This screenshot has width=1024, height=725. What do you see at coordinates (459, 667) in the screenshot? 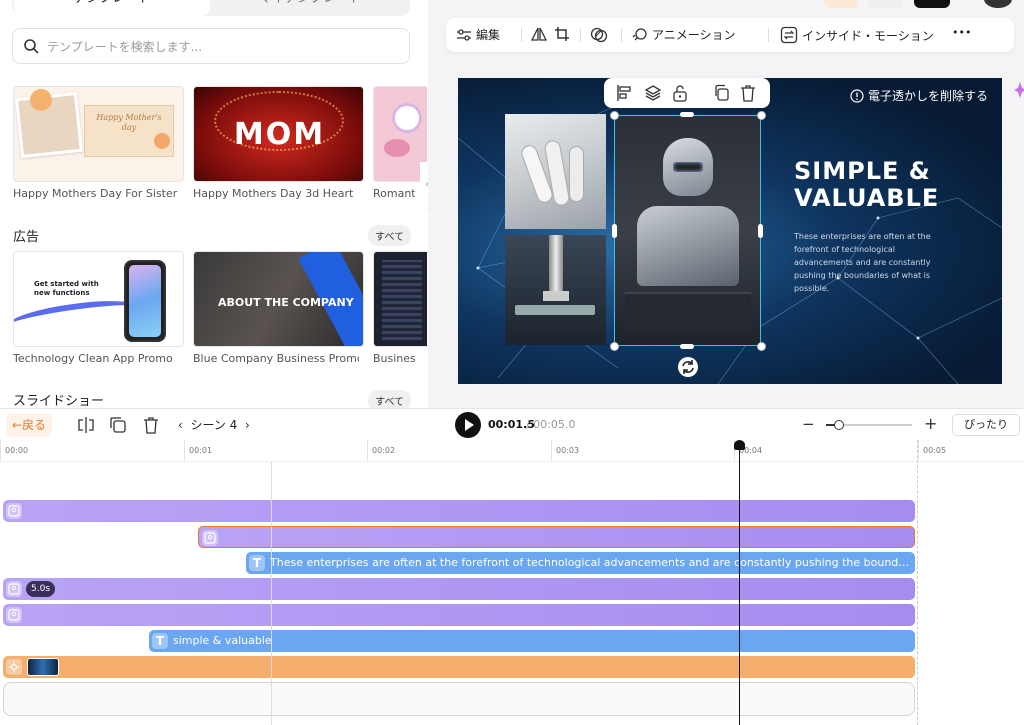
I see `track-background` at bounding box center [459, 667].